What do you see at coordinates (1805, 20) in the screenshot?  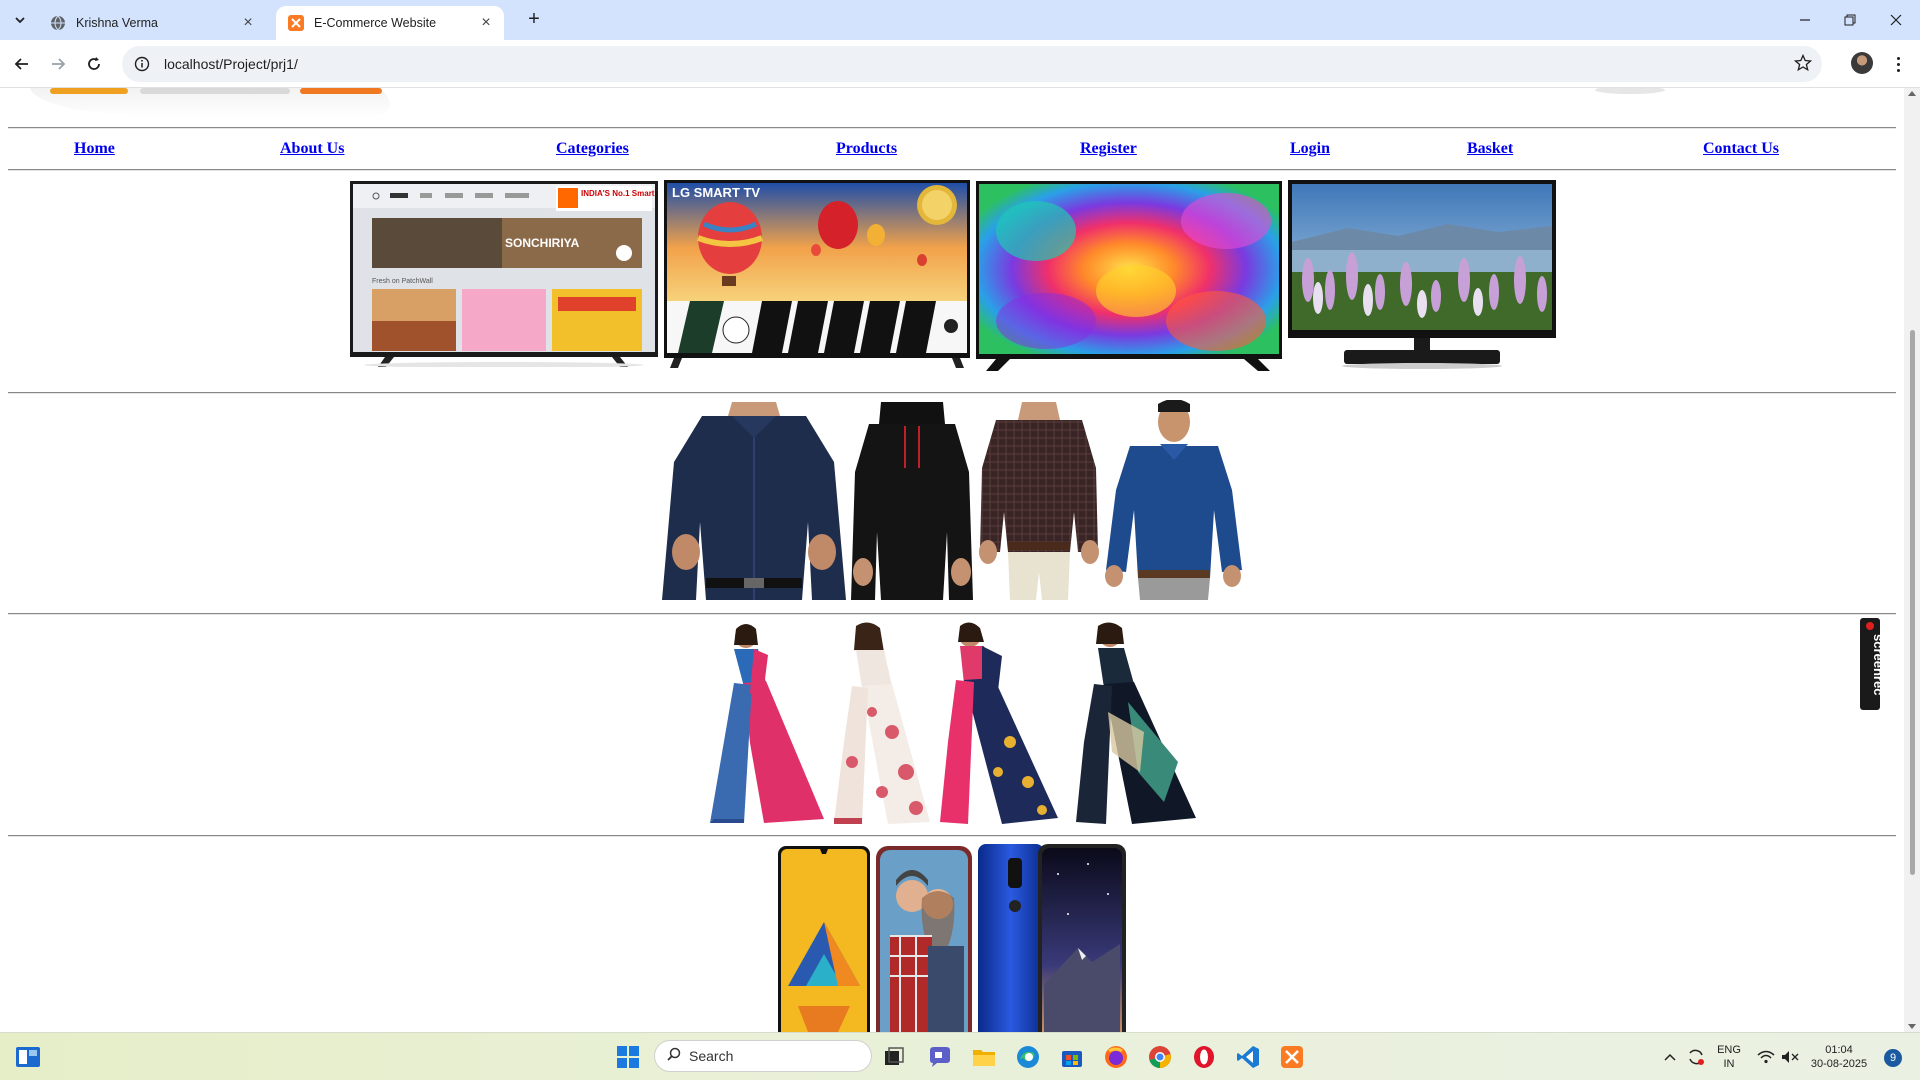 I see `minimize-icon` at bounding box center [1805, 20].